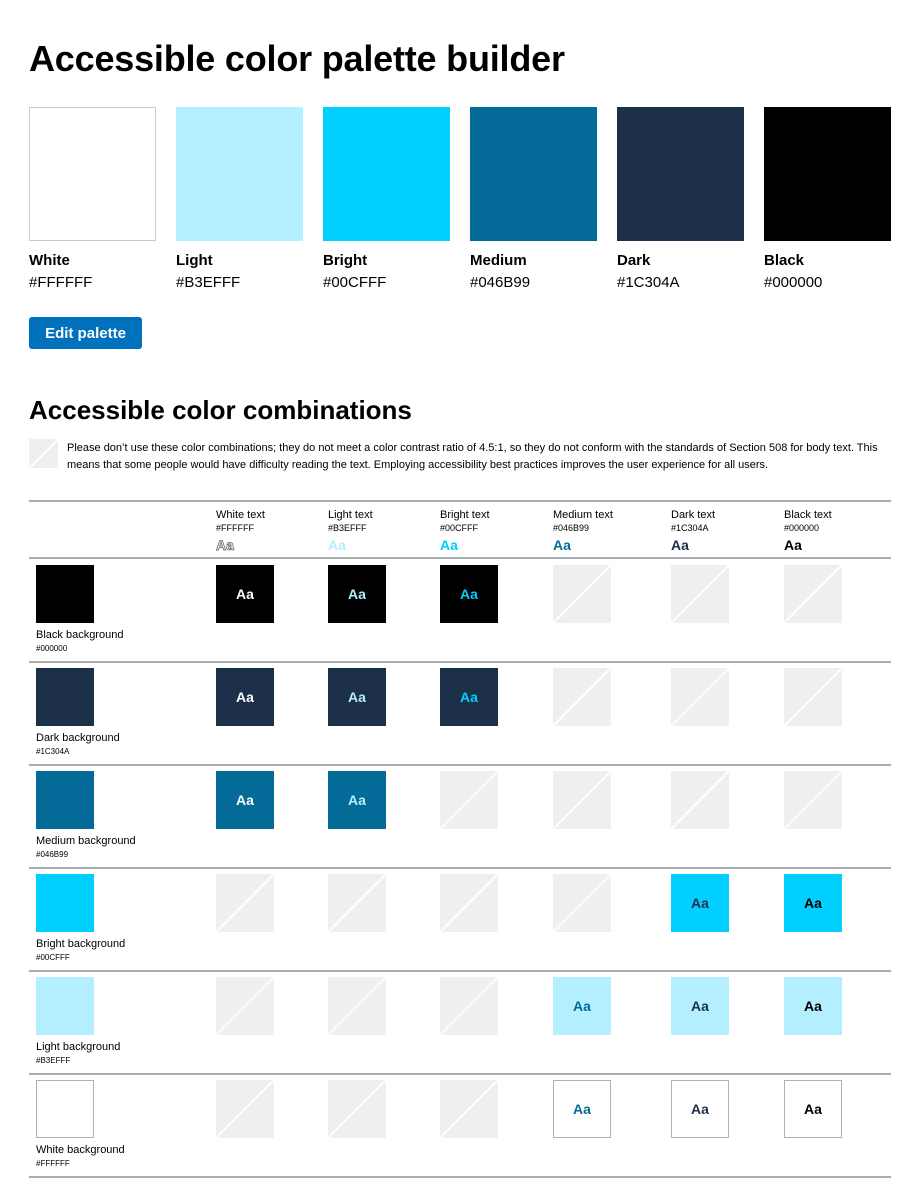 This screenshot has width=920, height=1200. What do you see at coordinates (693, 515) in the screenshot?
I see `column-label: Dark text` at bounding box center [693, 515].